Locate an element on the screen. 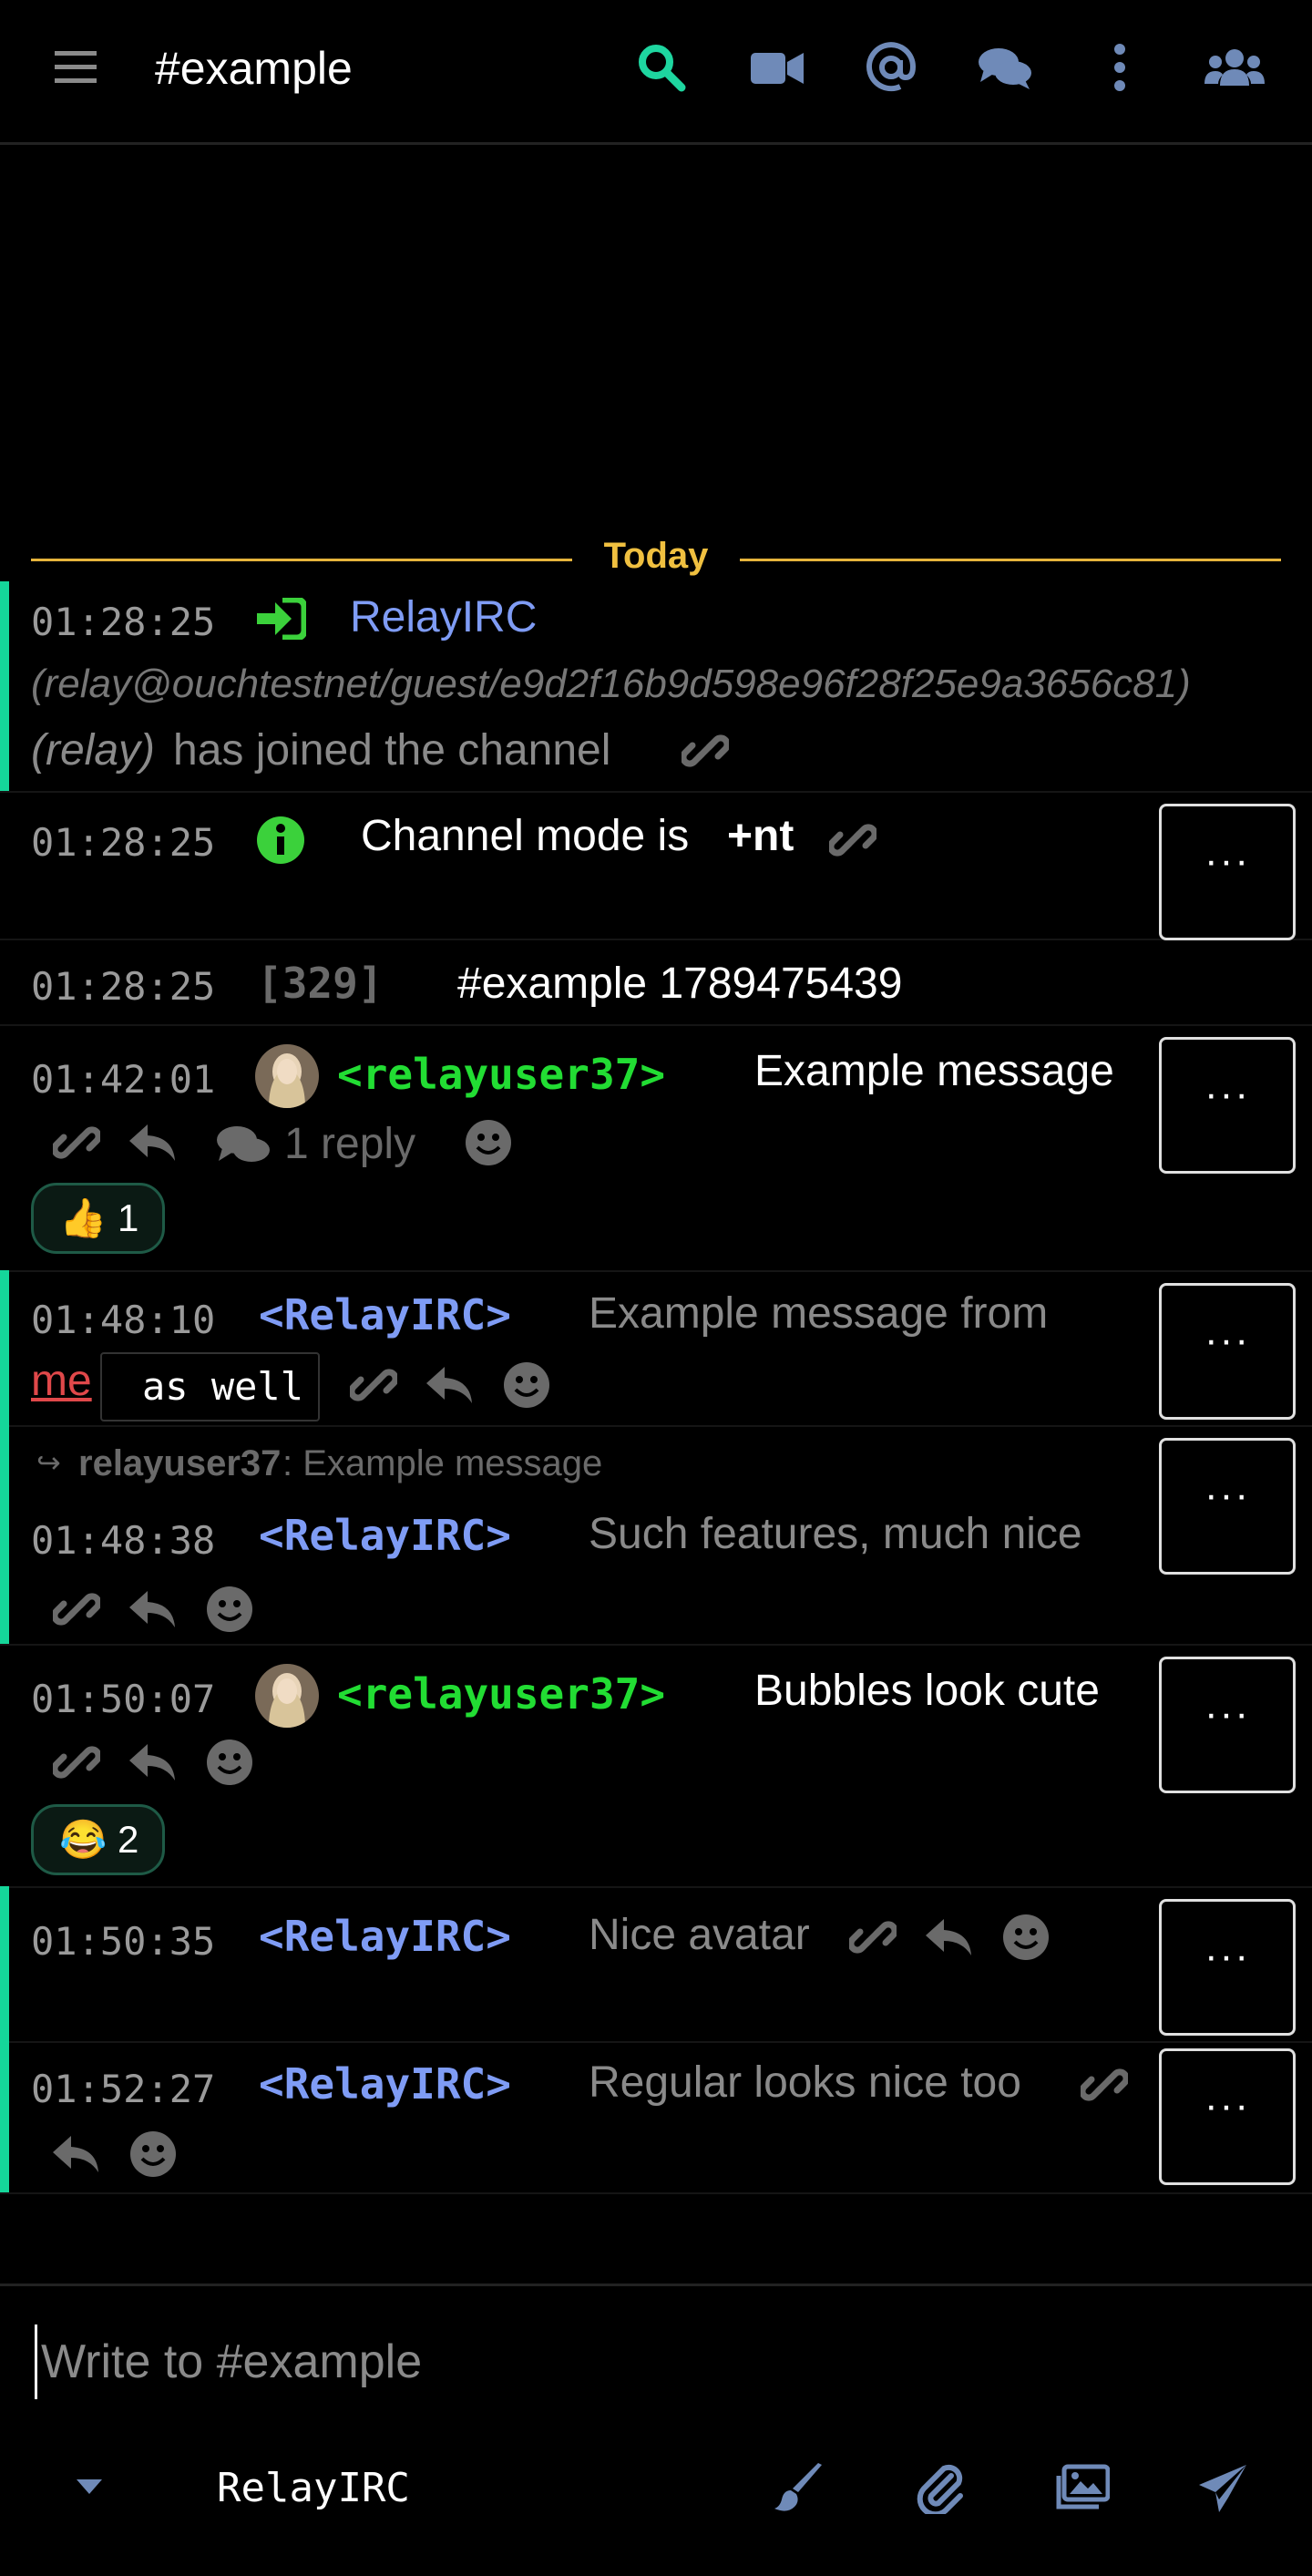 The image size is (1312, 2576). nick-tooltip: as well is located at coordinates (211, 1387).